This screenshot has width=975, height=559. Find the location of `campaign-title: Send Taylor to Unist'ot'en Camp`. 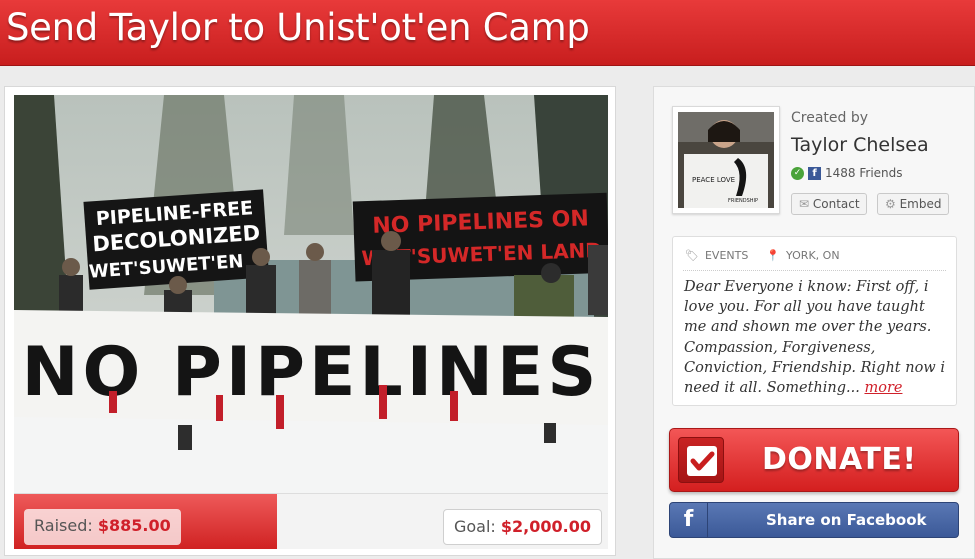

campaign-title: Send Taylor to Unist'ot'en Camp is located at coordinates (298, 27).